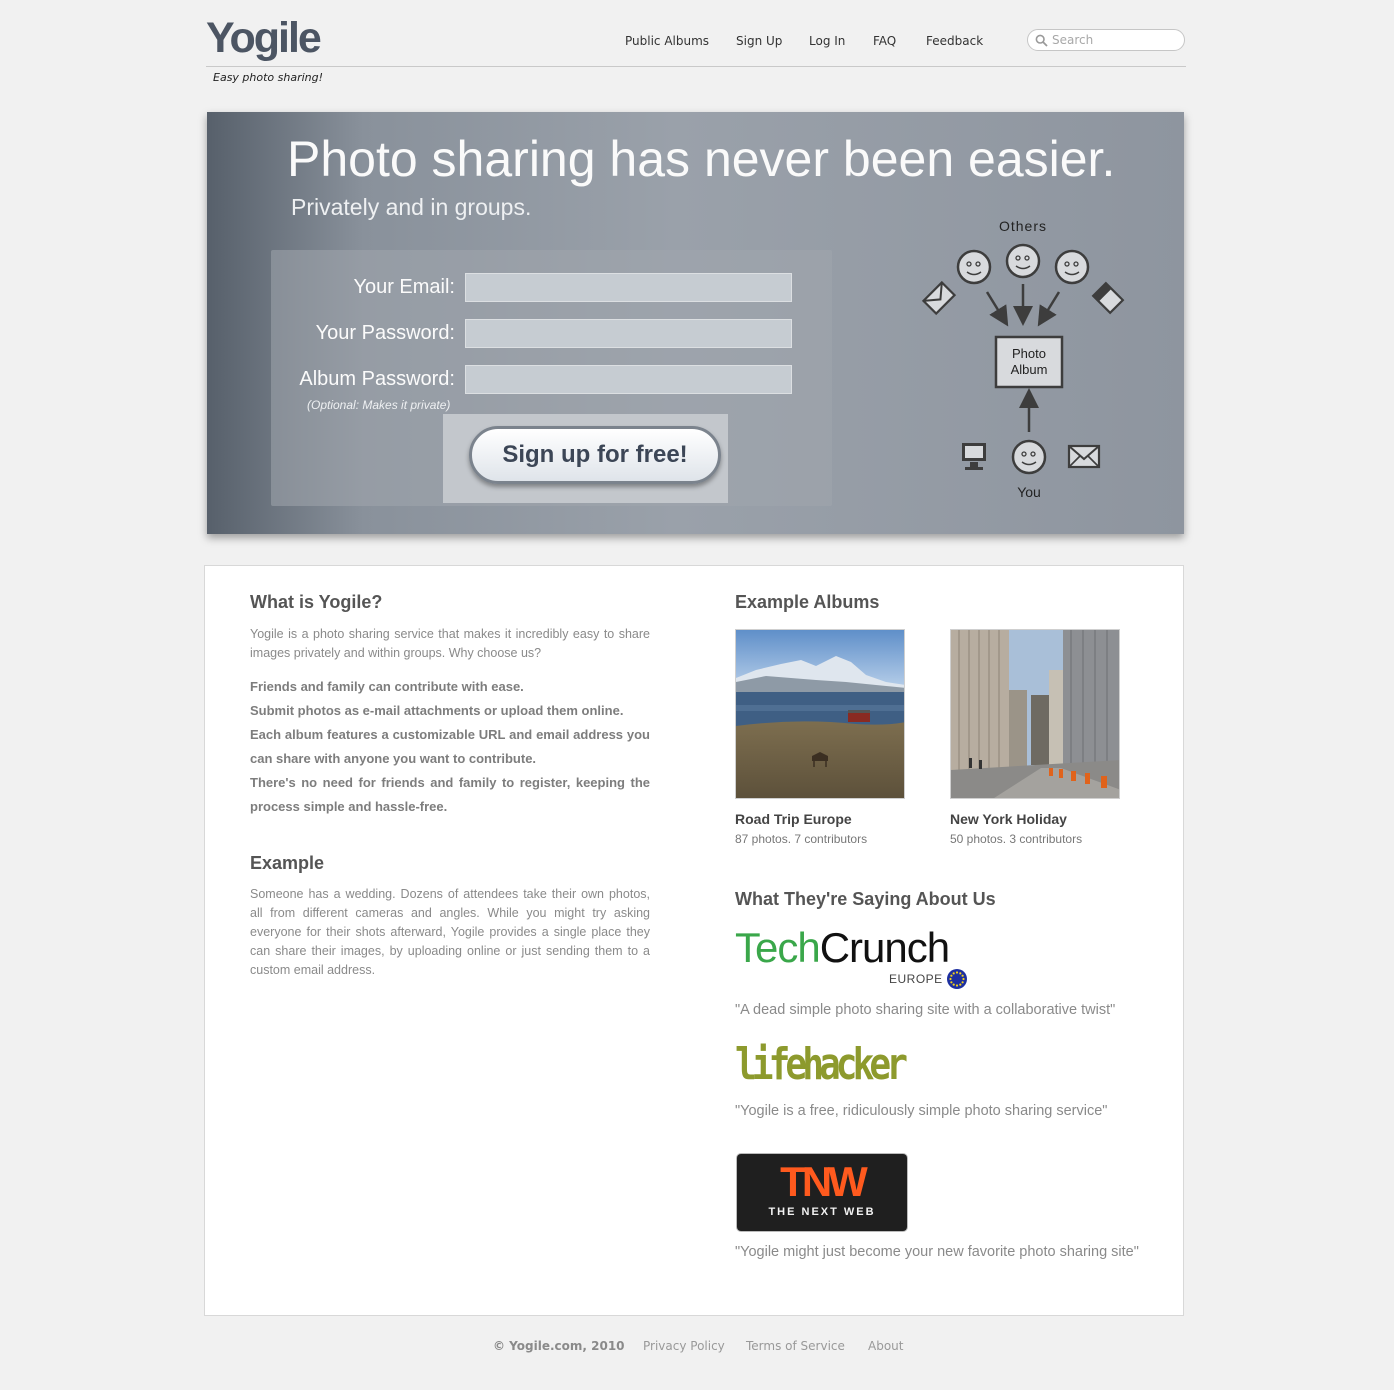 The height and width of the screenshot is (1390, 1394). Describe the element at coordinates (385, 333) in the screenshot. I see `password-label: Your Password:` at that location.